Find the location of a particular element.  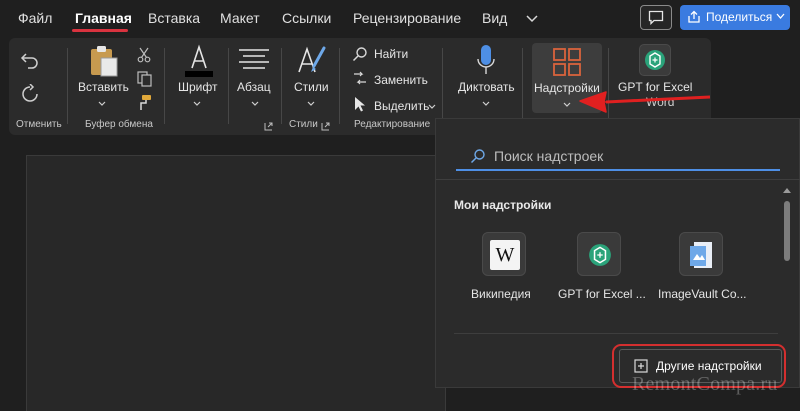

tab-layout: Макет is located at coordinates (240, 18).